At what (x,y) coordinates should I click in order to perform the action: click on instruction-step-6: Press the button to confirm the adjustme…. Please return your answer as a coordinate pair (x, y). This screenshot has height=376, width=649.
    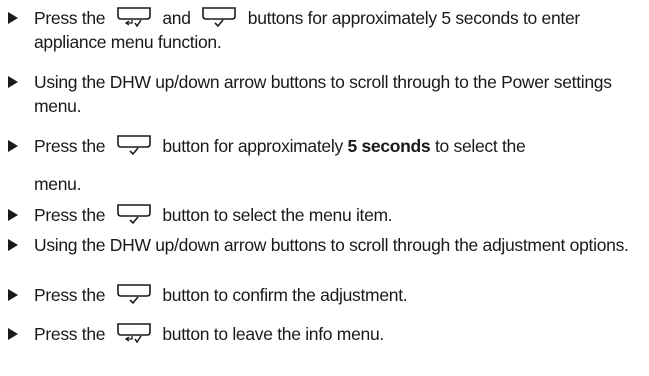
    Looking at the image, I should click on (320, 295).